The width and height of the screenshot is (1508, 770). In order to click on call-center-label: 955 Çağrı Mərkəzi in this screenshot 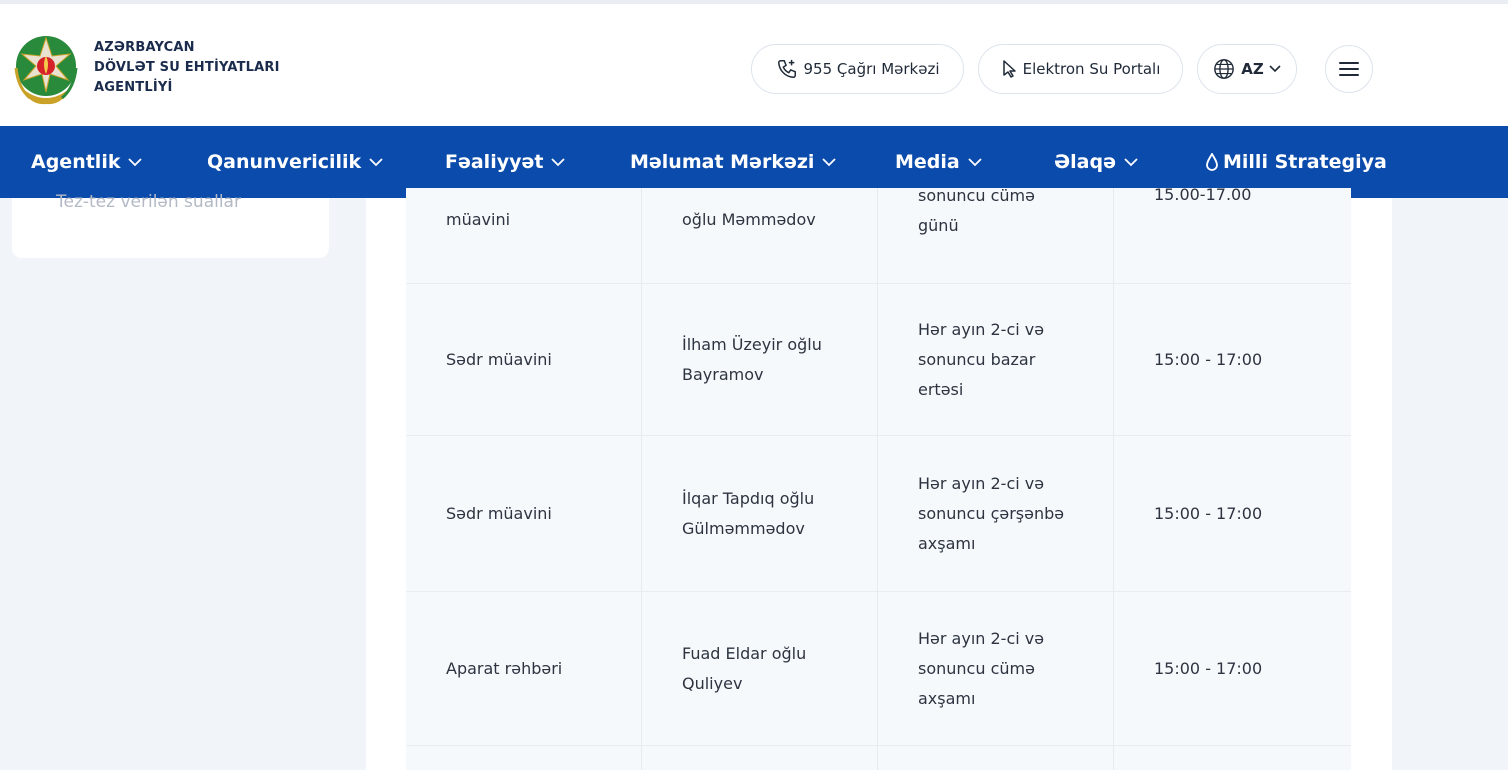, I will do `click(871, 69)`.